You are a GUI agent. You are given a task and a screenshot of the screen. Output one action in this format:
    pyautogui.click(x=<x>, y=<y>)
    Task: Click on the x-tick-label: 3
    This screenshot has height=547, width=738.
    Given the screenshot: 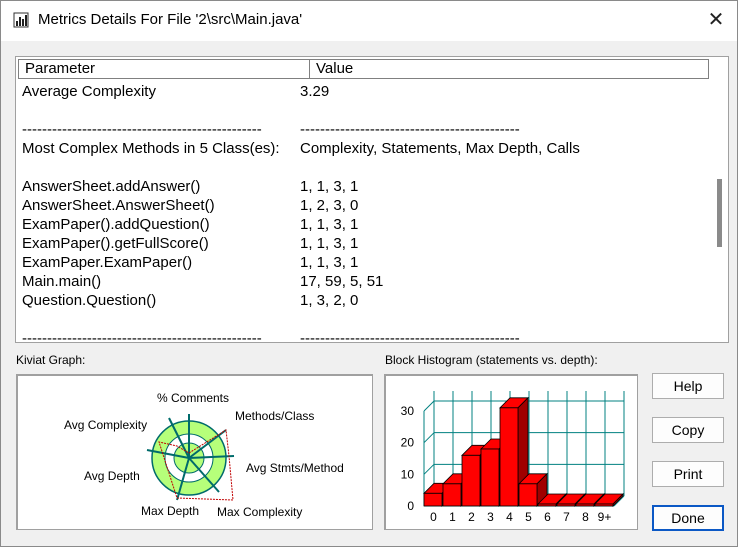 What is the action you would take?
    pyautogui.click(x=490, y=517)
    